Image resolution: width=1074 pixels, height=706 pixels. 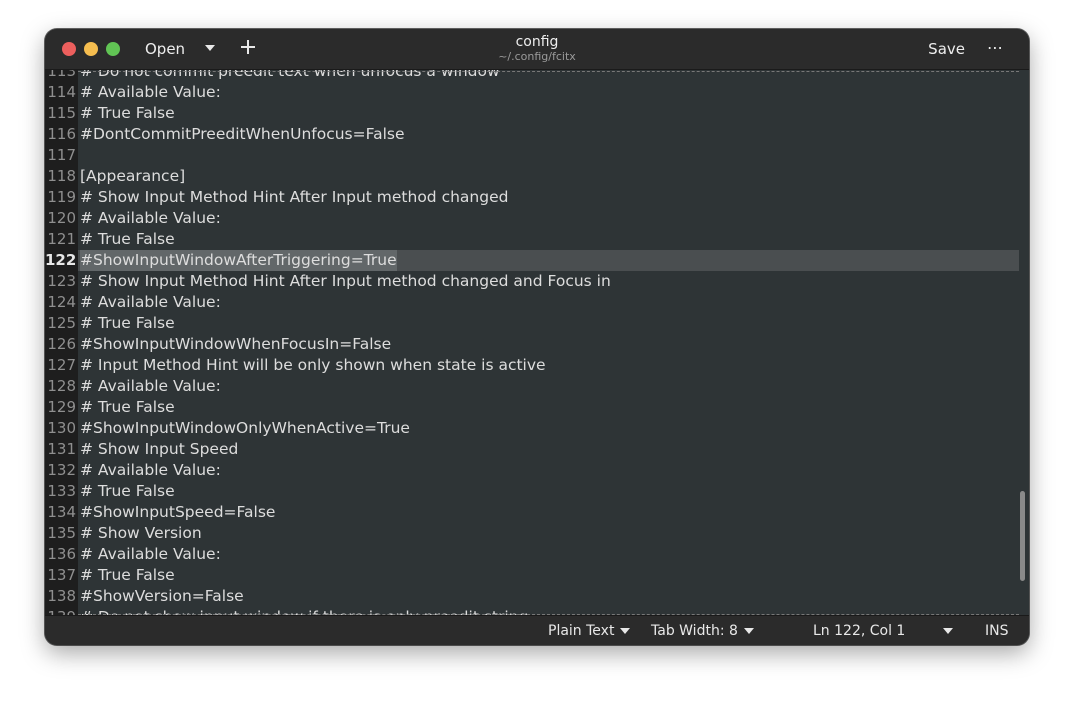 I want to click on line-text: #ShowInputWindowWhenFocusIn=False, so click(x=235, y=344).